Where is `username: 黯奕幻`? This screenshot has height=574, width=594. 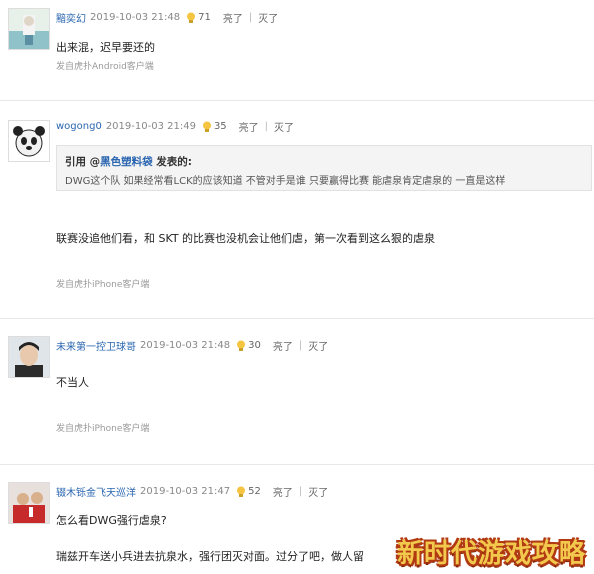
username: 黯奕幻 is located at coordinates (71, 17).